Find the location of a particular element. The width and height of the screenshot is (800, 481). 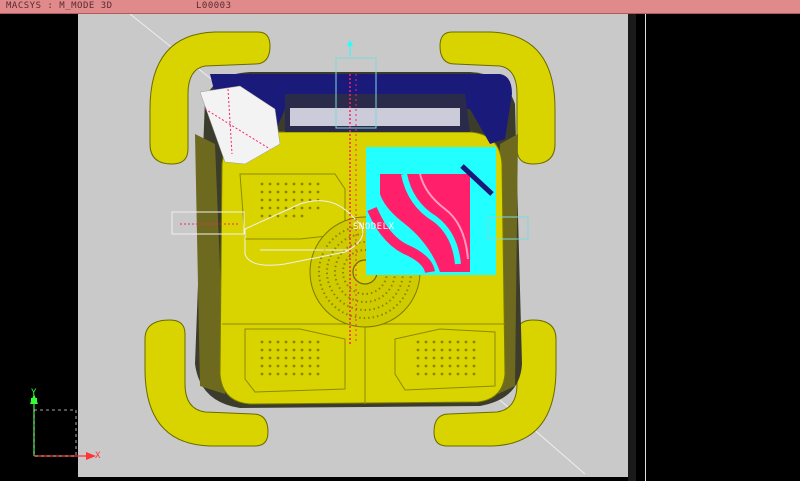

mode-label: MACSYS : M_MODE 3D is located at coordinates (59, 6).